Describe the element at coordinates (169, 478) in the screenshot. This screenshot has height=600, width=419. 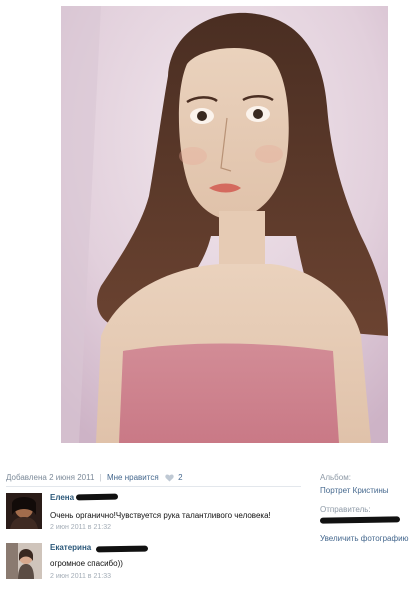
I see `heart-icon` at that location.